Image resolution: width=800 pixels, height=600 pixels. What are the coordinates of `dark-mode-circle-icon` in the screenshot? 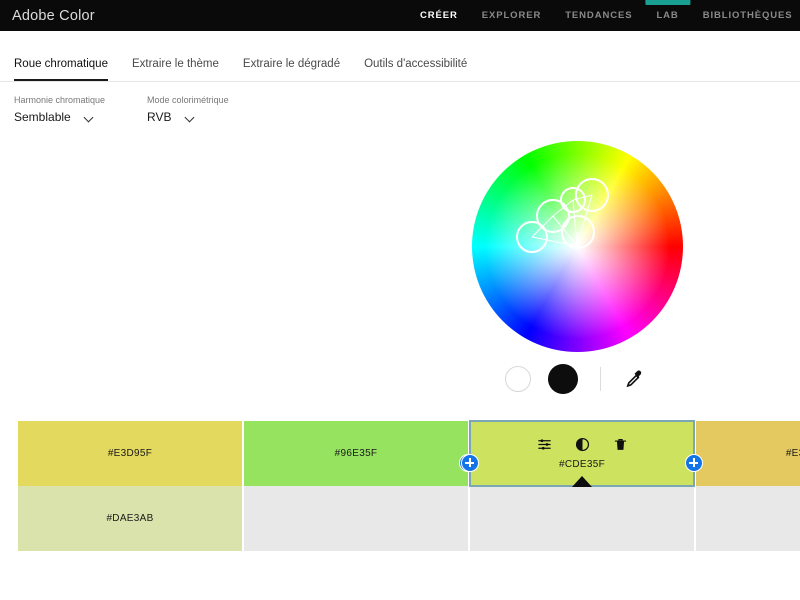 It's located at (563, 379).